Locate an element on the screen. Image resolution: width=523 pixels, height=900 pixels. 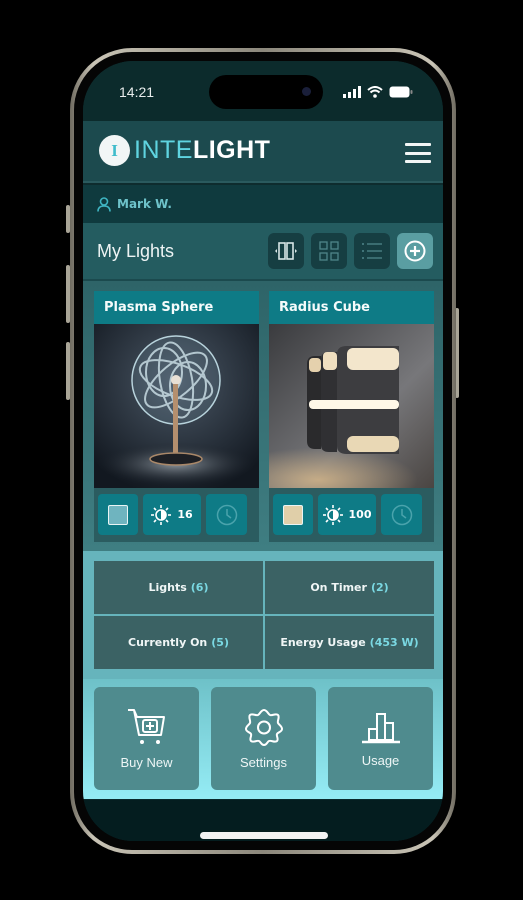
user-name: Mark W. is located at coordinates (144, 204).